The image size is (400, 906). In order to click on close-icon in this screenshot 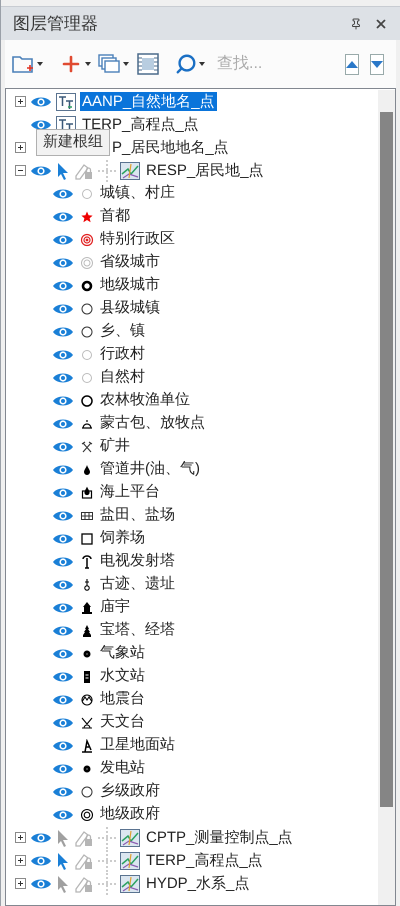, I will do `click(381, 23)`.